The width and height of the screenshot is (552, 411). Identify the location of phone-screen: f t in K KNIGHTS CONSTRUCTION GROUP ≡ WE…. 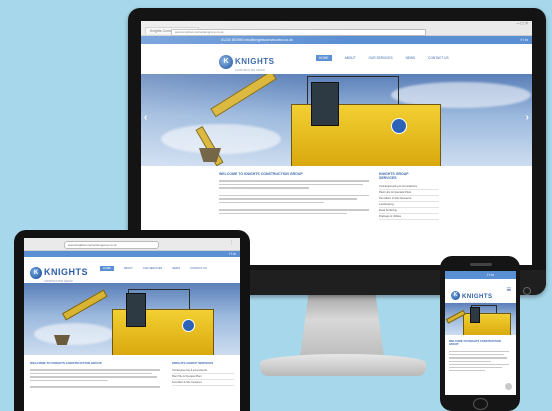
(480, 333).